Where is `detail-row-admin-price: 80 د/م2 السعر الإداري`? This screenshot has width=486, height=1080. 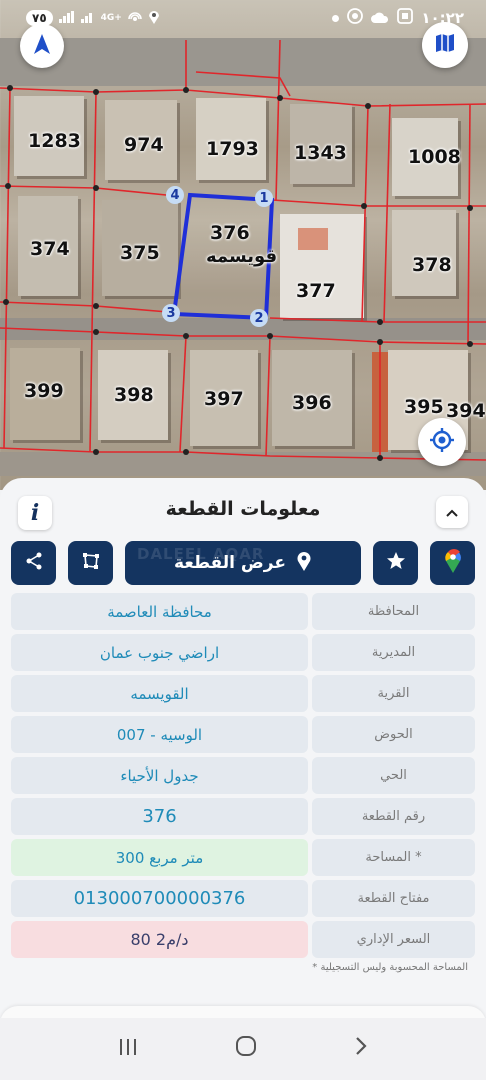 detail-row-admin-price: 80 د/م2 السعر الإداري is located at coordinates (243, 939).